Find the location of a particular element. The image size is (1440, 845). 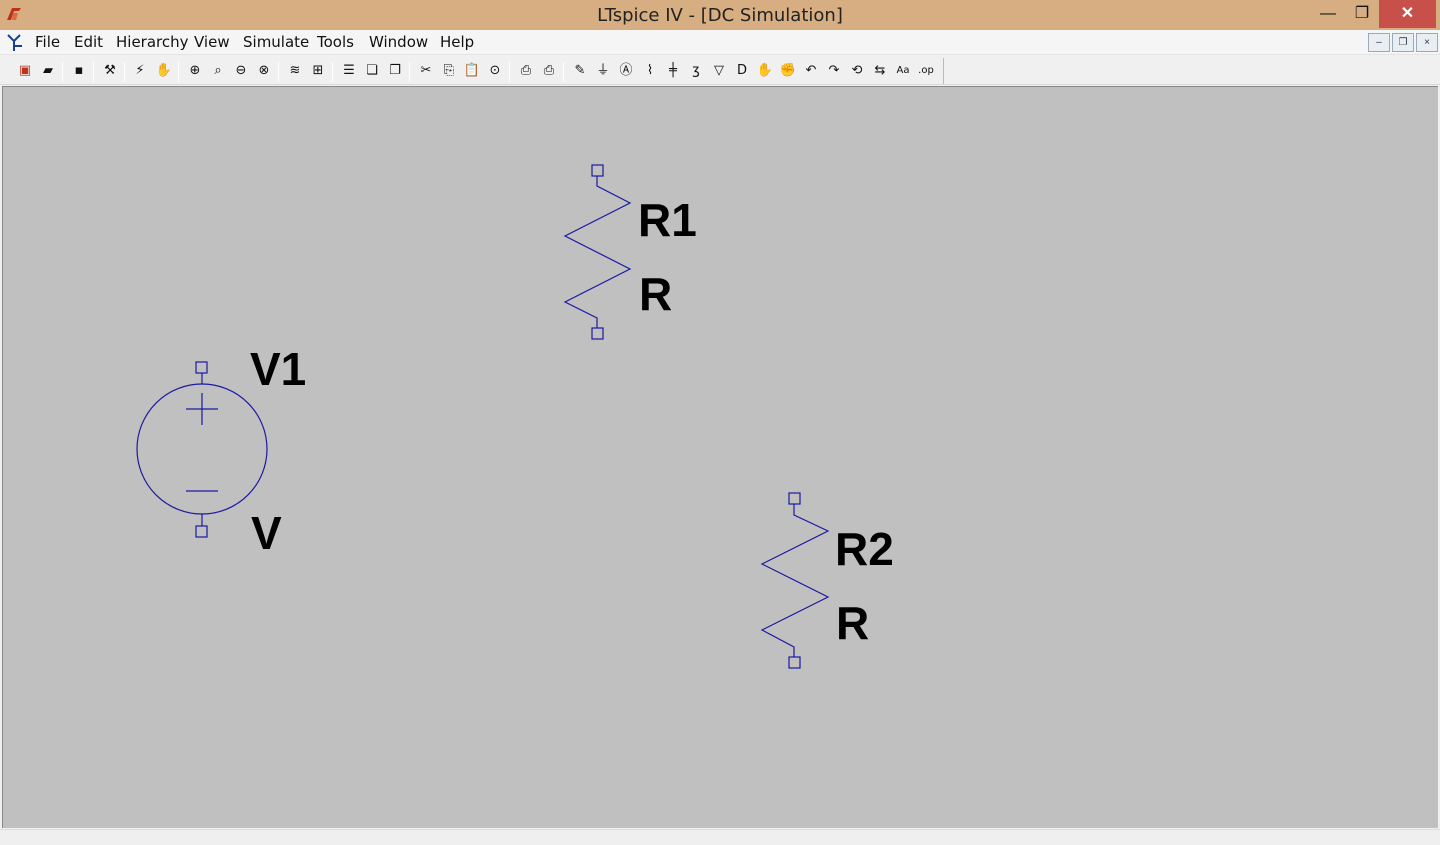

window-title: LTspice IV - [DC Simulation] is located at coordinates (720, 15).